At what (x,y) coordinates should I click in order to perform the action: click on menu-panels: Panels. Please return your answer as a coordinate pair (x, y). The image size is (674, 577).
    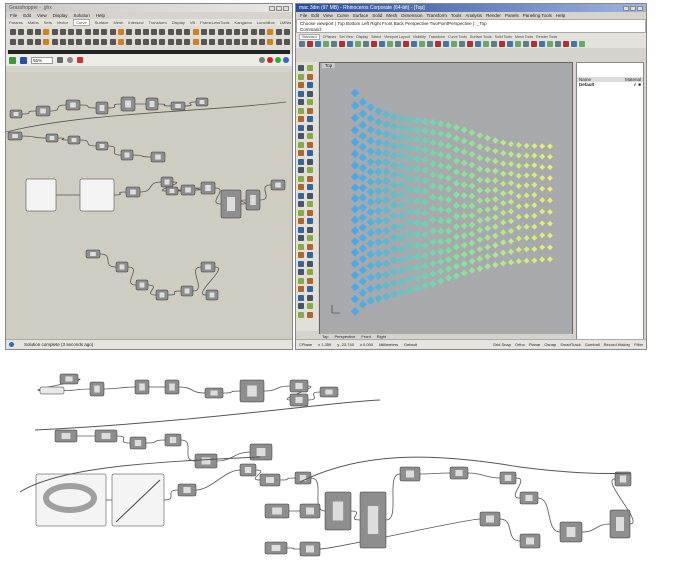
    Looking at the image, I should click on (512, 15).